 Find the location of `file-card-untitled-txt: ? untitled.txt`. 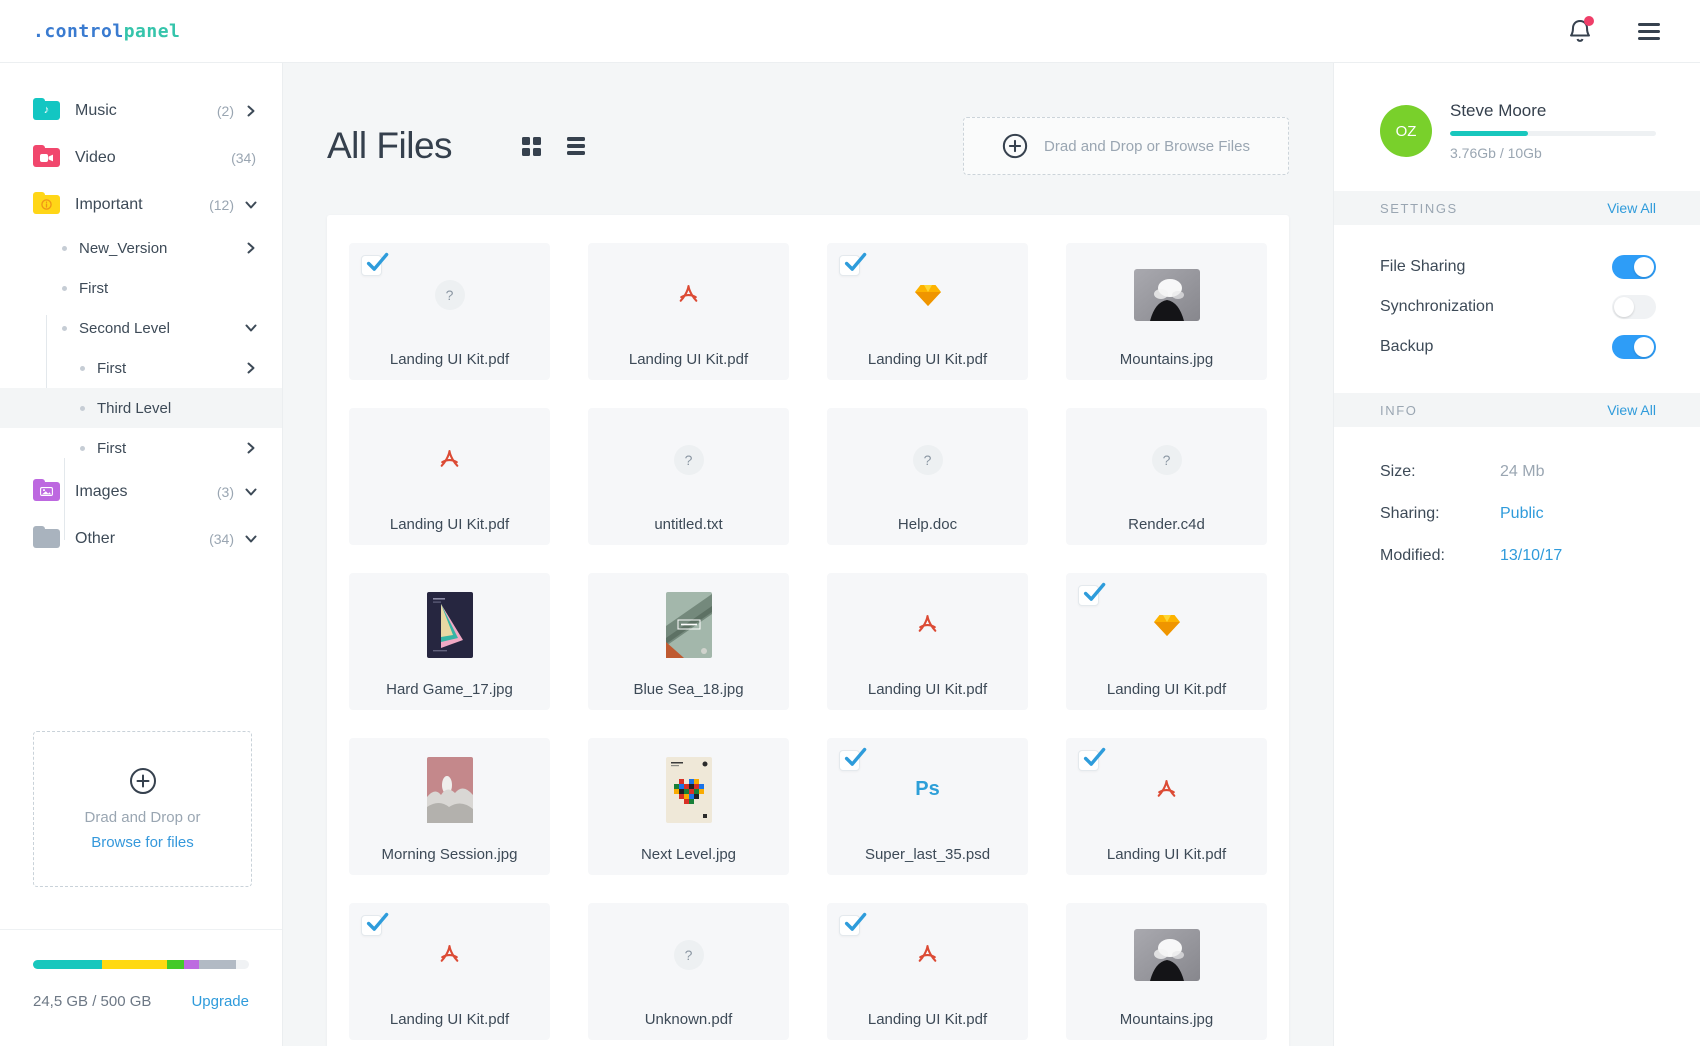

file-card-untitled-txt: ? untitled.txt is located at coordinates (688, 476).